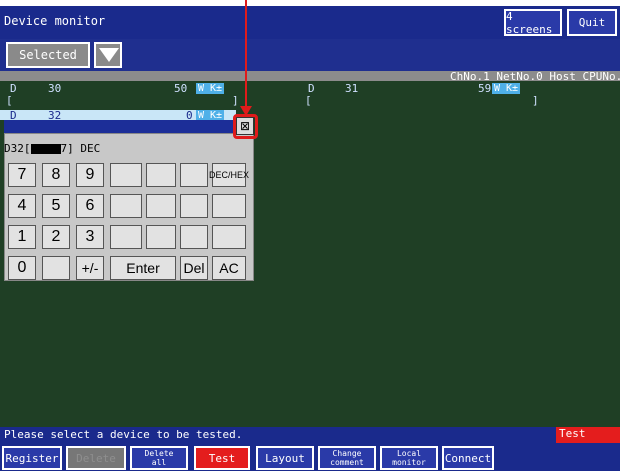 The height and width of the screenshot is (471, 620). I want to click on key-2: 2, so click(56, 237).